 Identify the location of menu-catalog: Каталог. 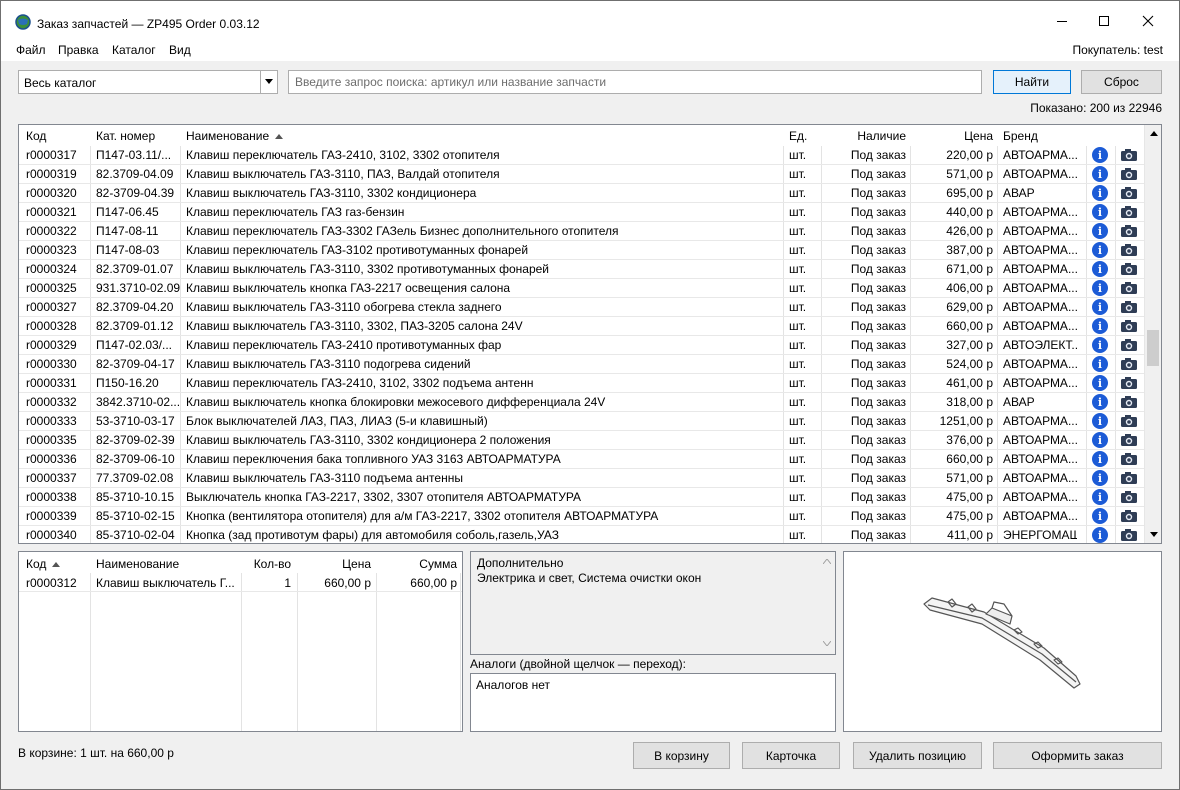
(134, 50).